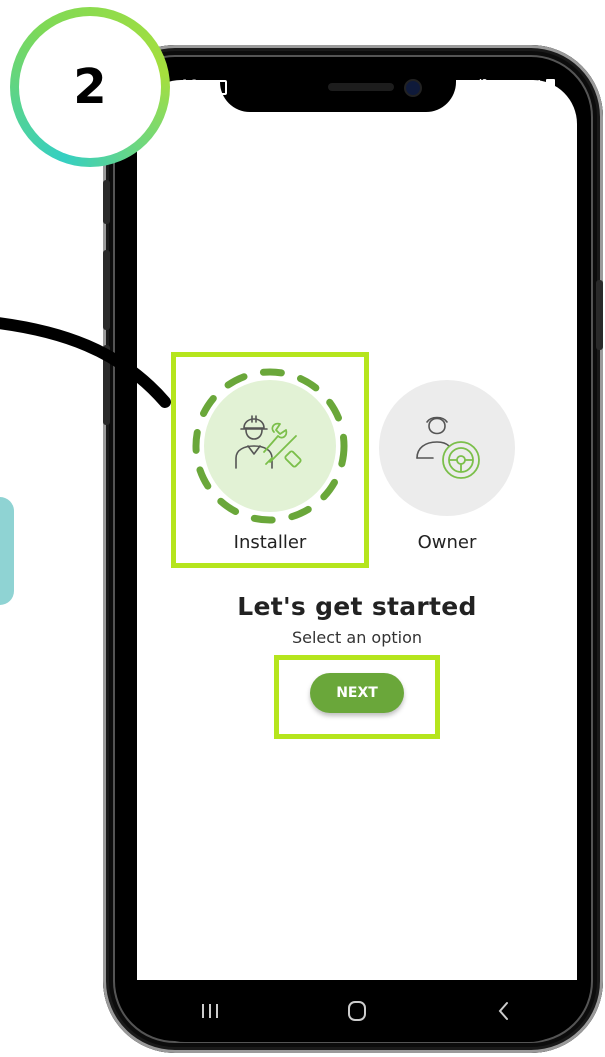 The image size is (605, 1057). I want to click on status-time: :16, so click(186, 85).